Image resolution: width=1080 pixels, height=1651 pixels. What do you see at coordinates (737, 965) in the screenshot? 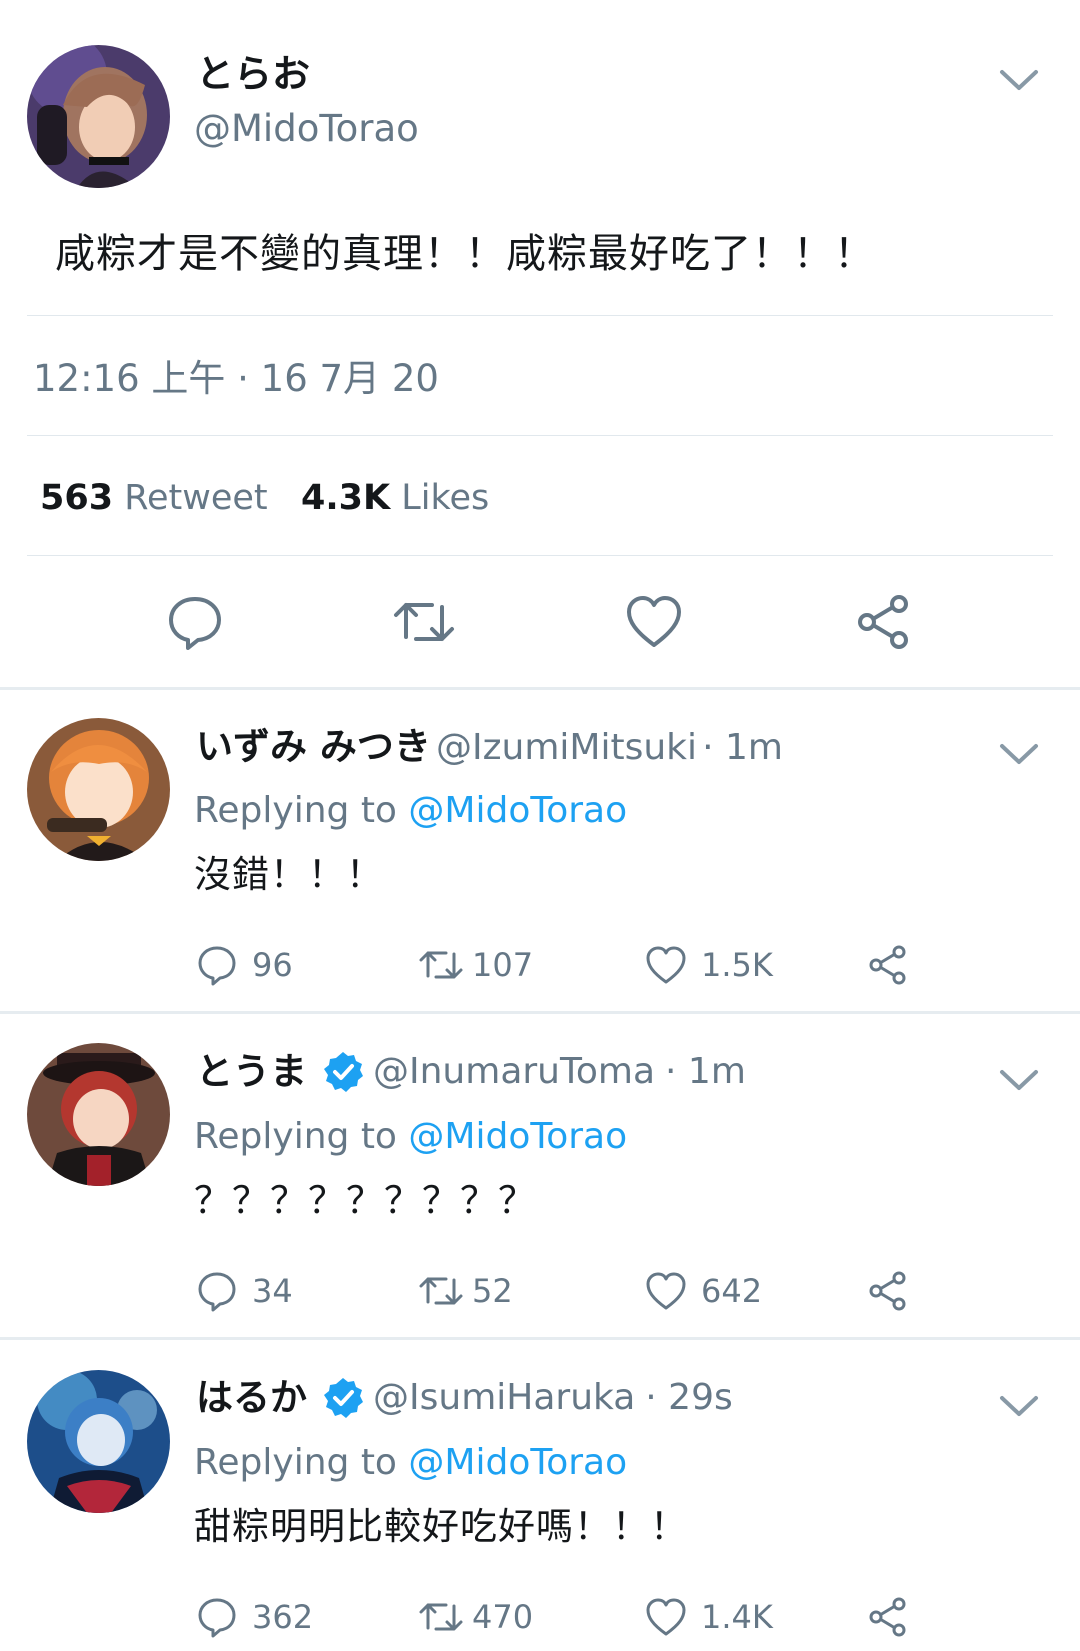
I see `like-count: 1.5K` at bounding box center [737, 965].